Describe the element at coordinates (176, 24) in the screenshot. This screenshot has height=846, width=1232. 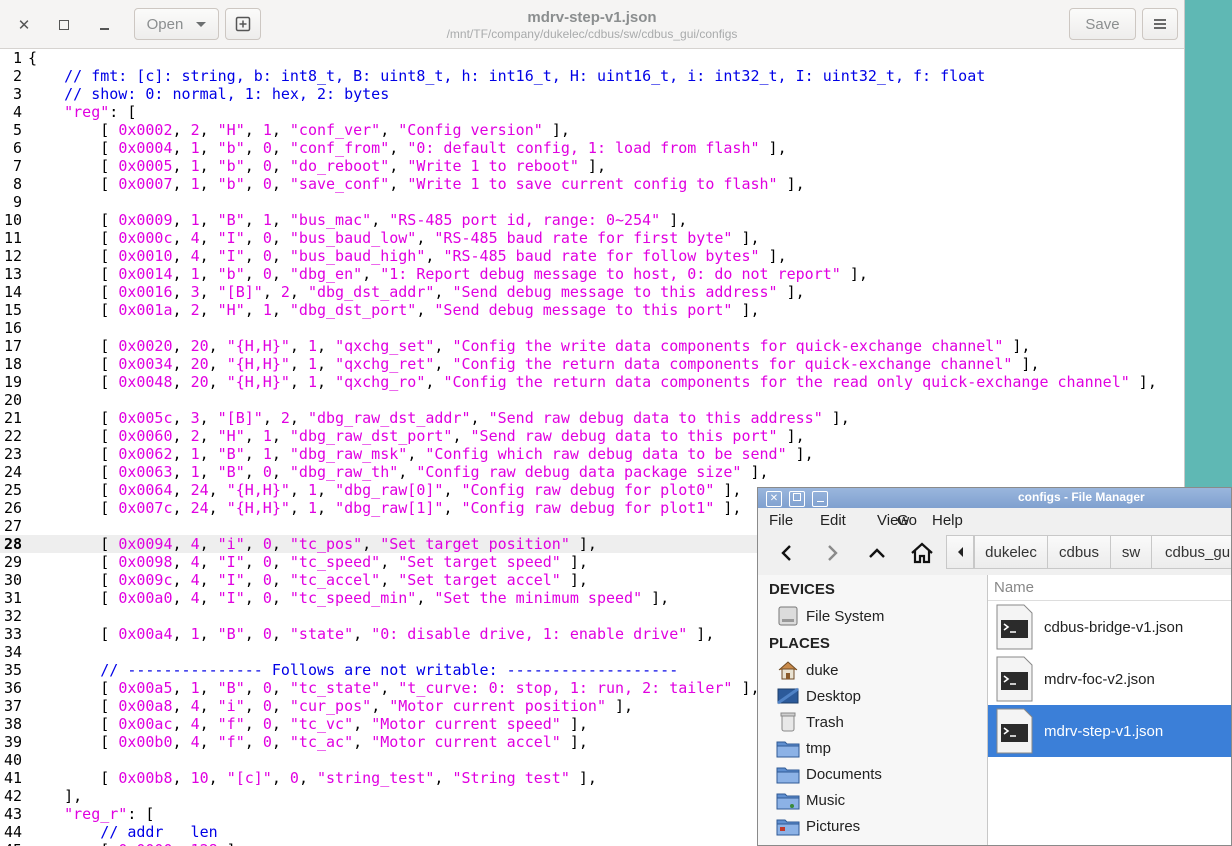
I see `open-button: Open` at that location.